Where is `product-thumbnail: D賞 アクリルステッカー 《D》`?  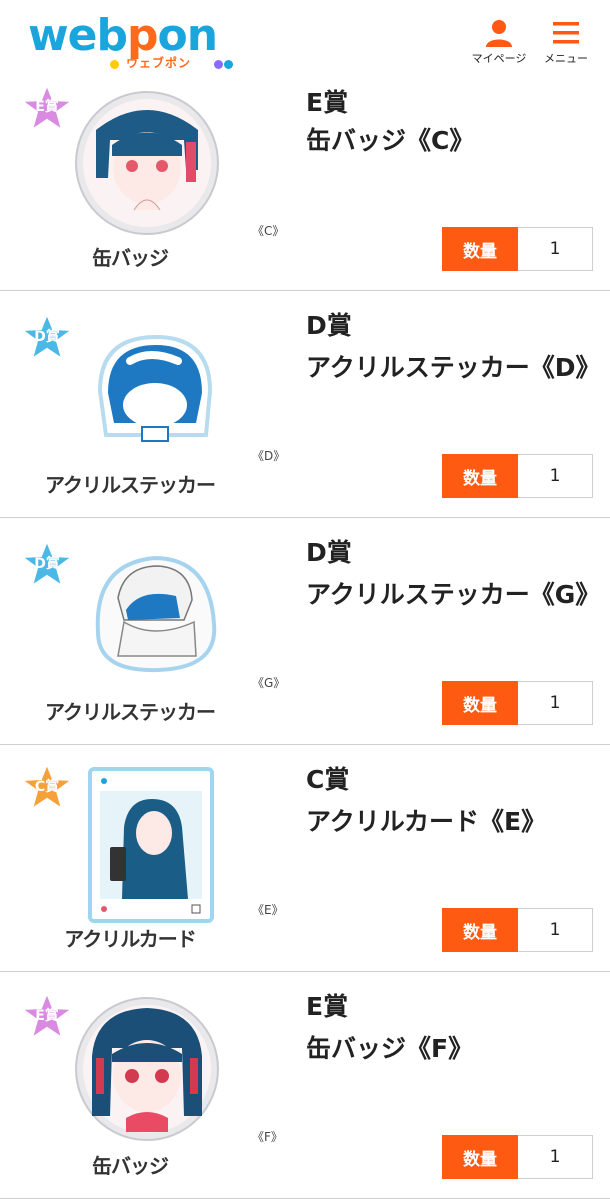
product-thumbnail: D賞 アクリルステッカー 《D》 is located at coordinates (152, 404).